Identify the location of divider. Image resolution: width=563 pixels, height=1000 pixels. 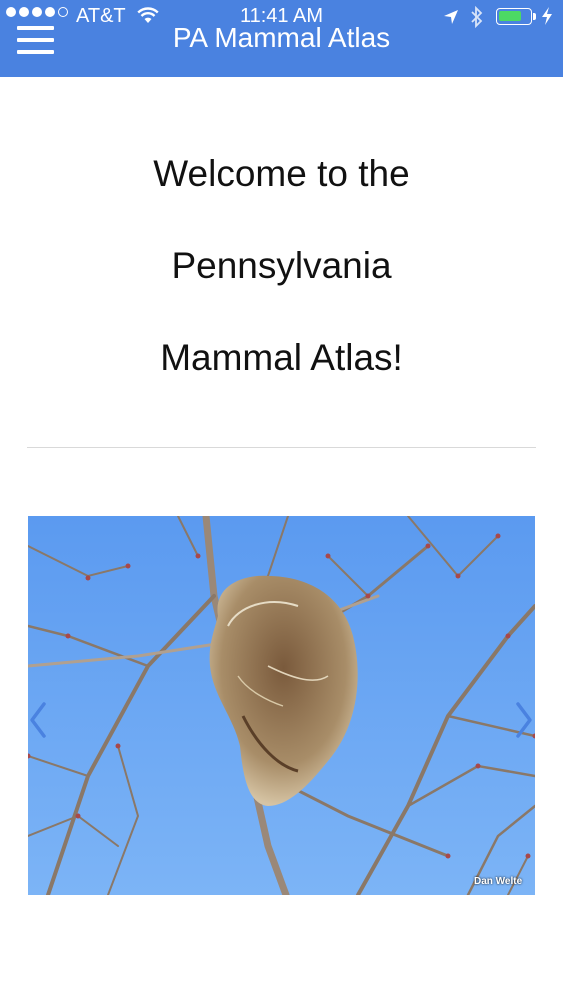
(281, 447).